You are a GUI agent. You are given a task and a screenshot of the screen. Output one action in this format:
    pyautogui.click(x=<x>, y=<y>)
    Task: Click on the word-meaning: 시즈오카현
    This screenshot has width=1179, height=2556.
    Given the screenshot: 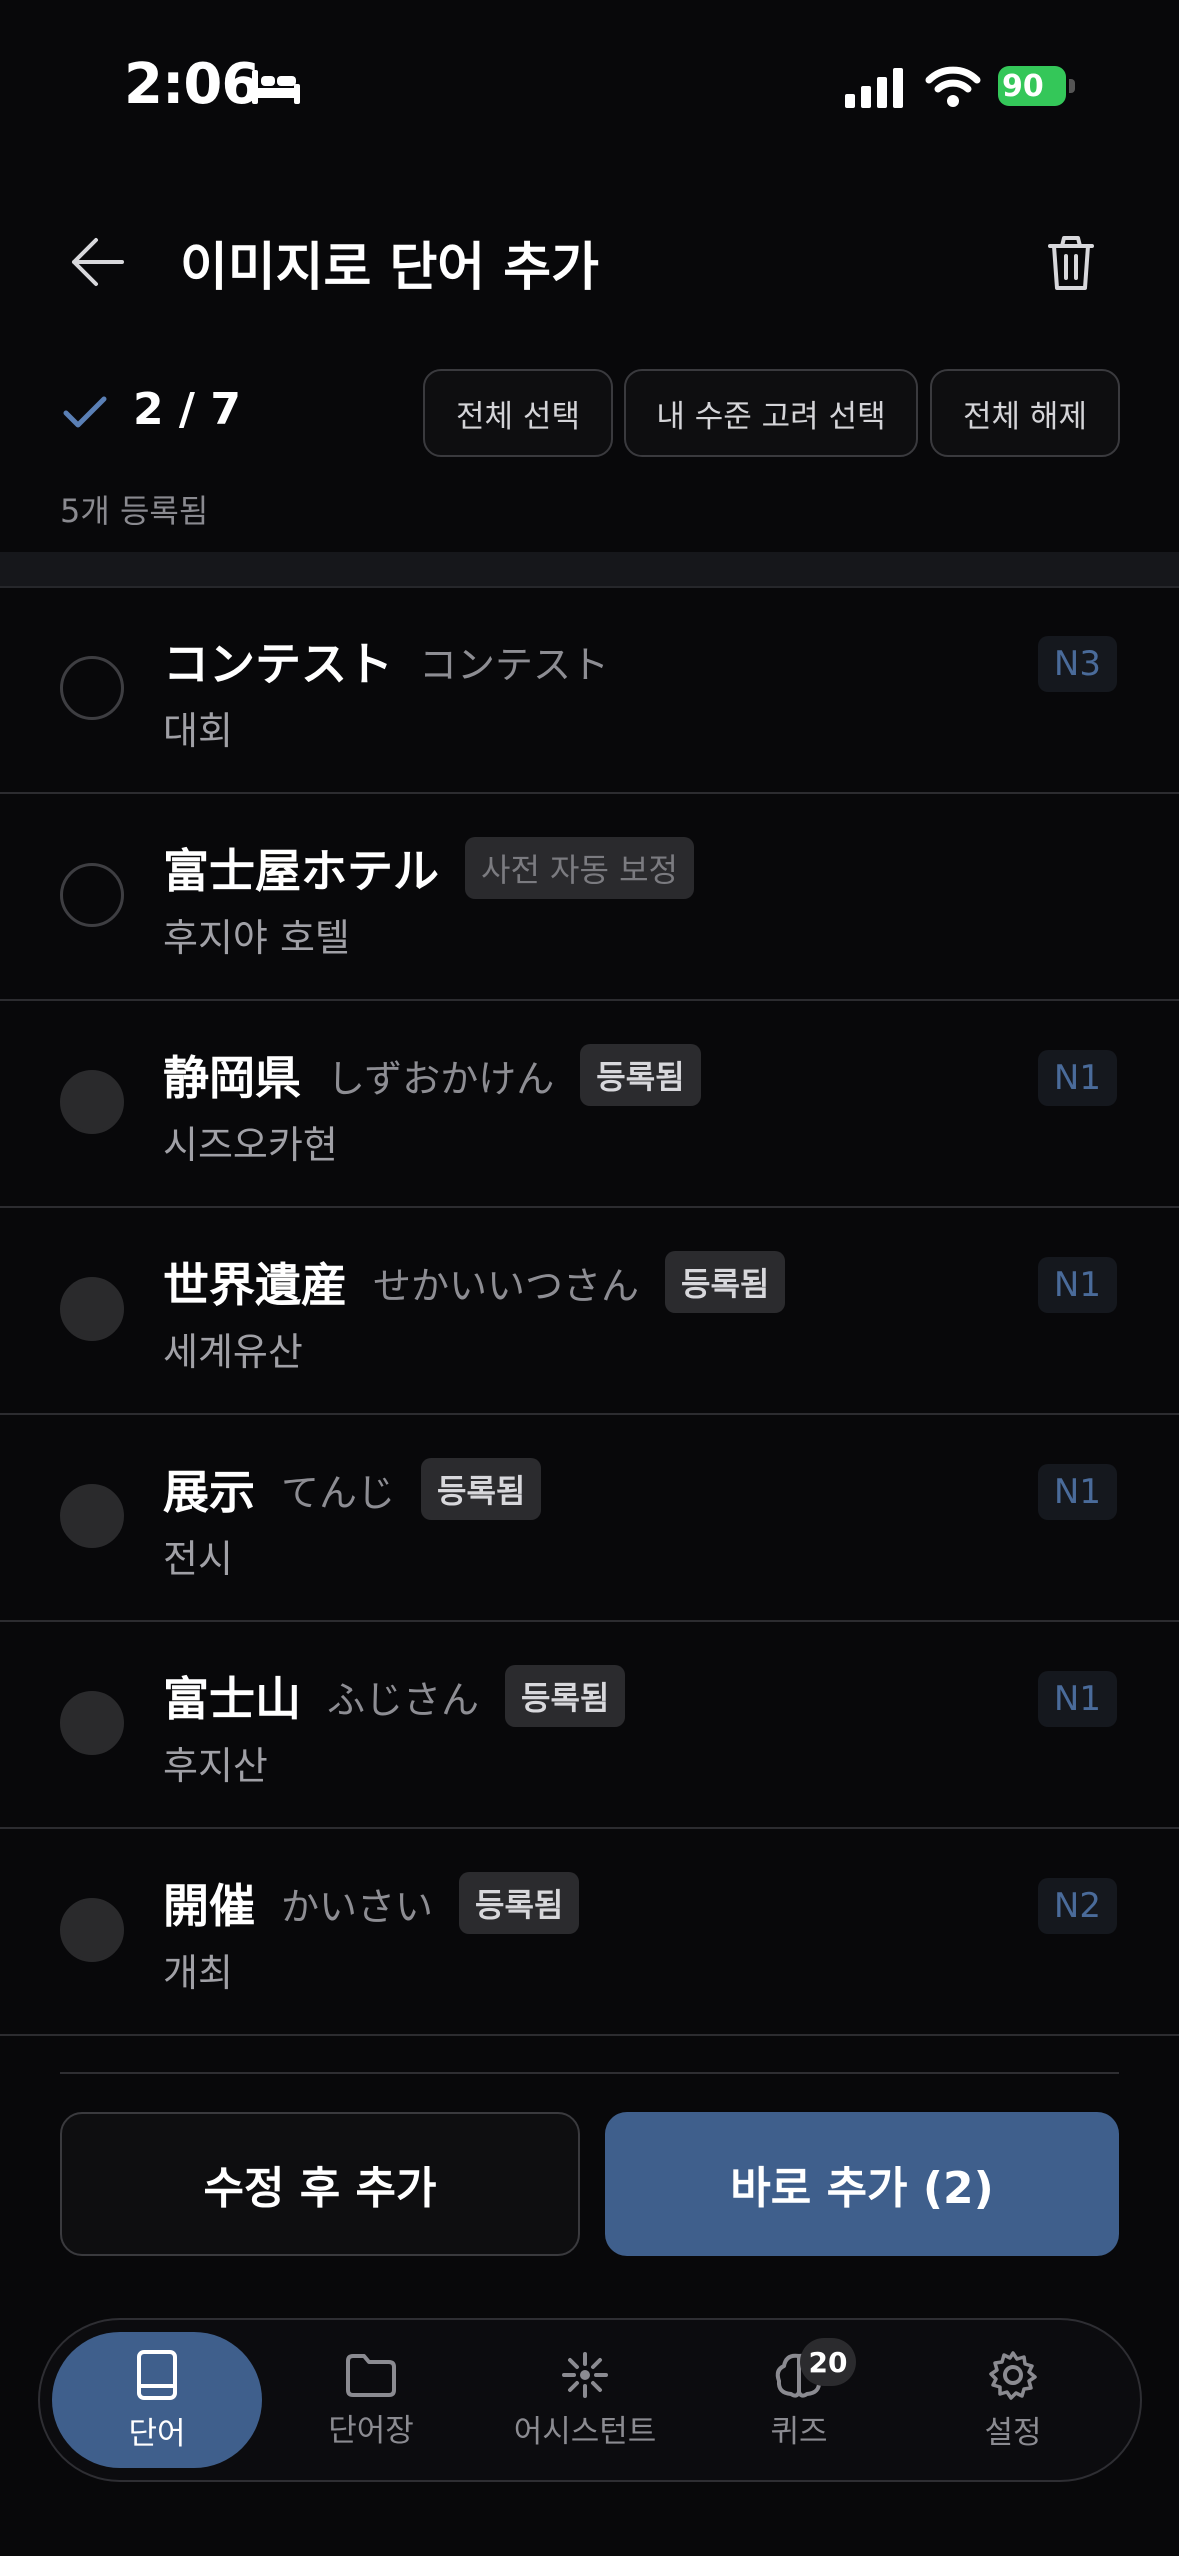 What is the action you would take?
    pyautogui.click(x=250, y=1145)
    